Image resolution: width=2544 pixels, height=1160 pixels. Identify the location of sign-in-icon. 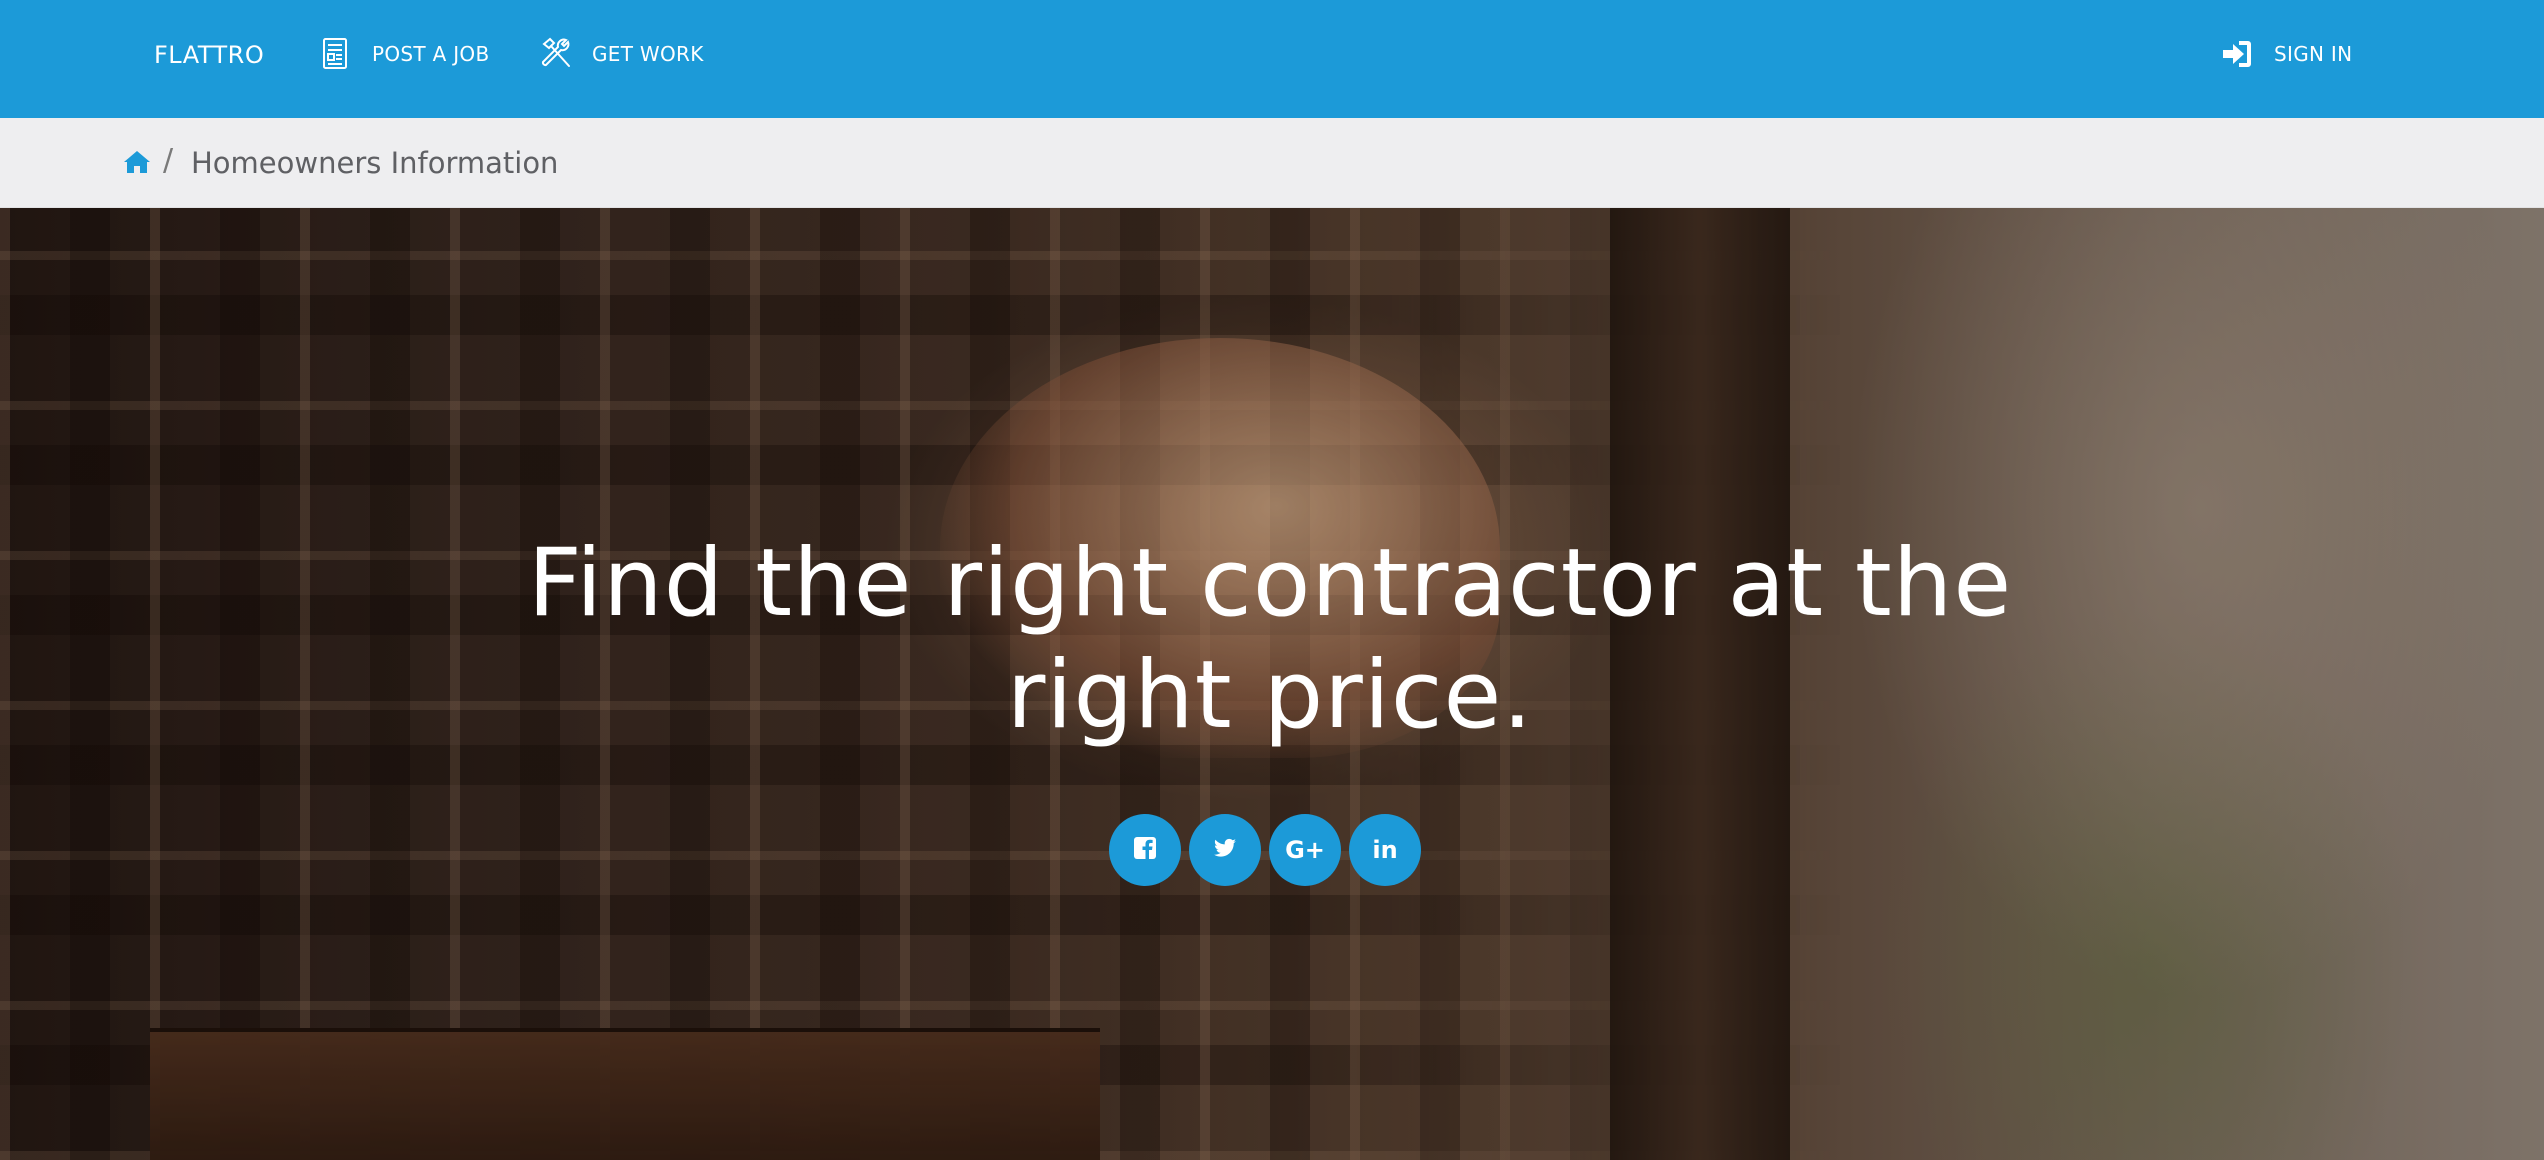
(2237, 54).